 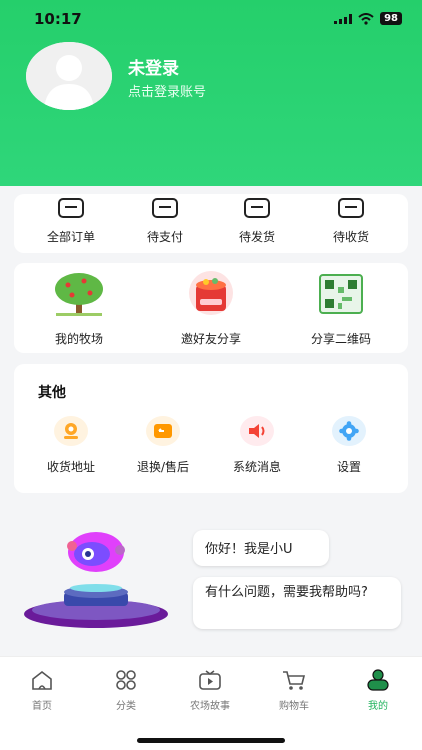 I want to click on tab-home-label: 首页, so click(x=42, y=706).